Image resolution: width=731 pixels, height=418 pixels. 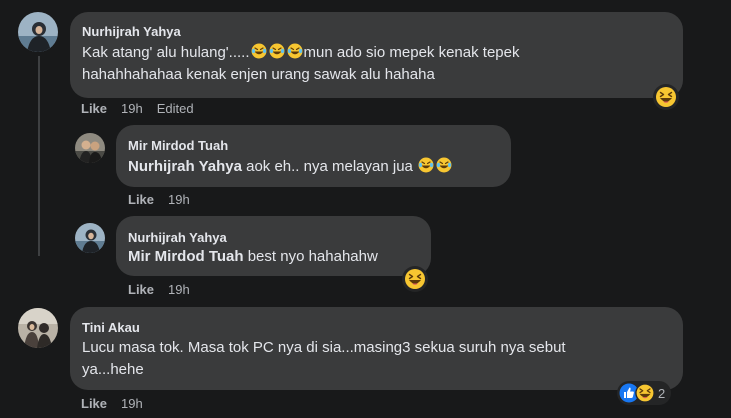 I want to click on comment-text: Nurhijrah Yahya aok eh.. nya melayan jua, so click(x=290, y=167).